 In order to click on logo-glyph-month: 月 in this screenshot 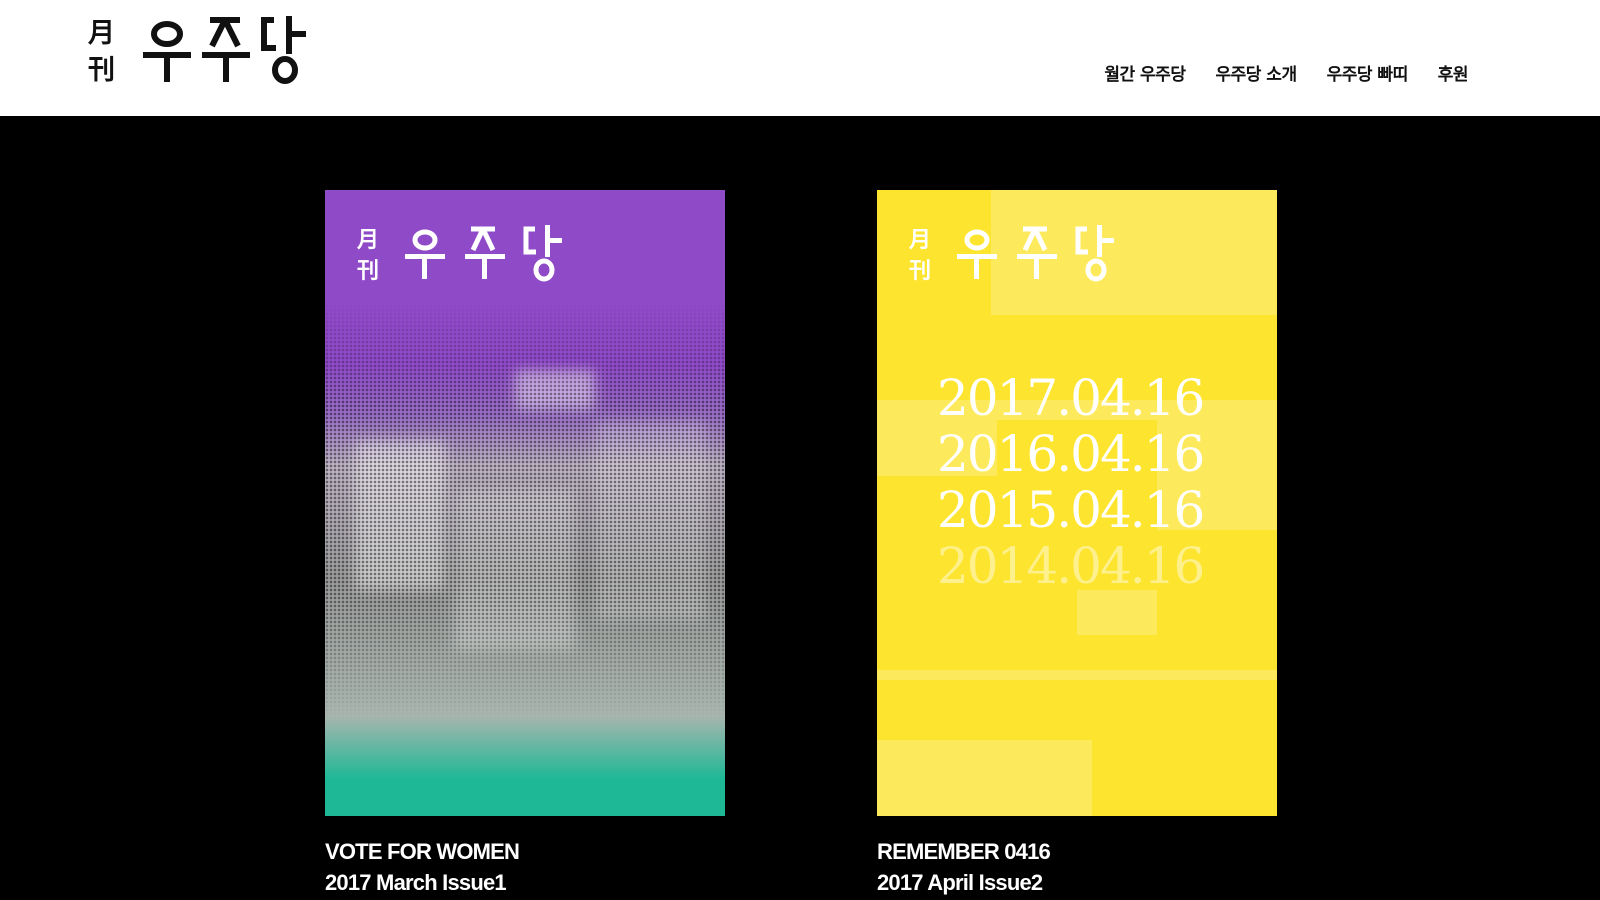, I will do `click(101, 33)`.